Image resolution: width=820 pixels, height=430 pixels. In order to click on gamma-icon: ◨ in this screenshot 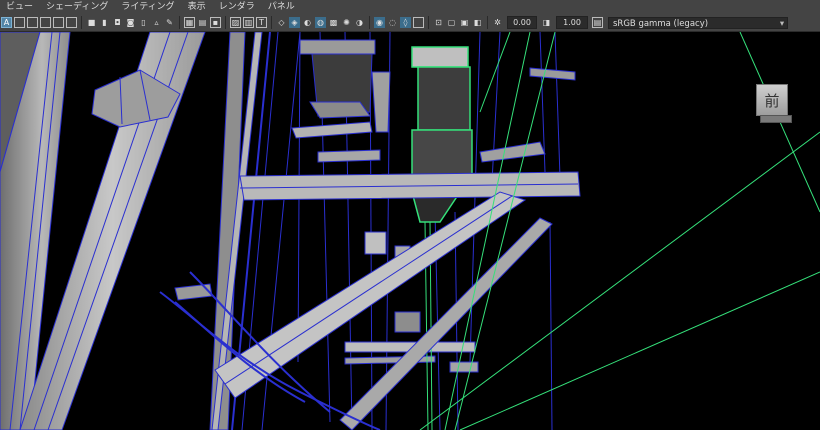, I will do `click(546, 22)`.